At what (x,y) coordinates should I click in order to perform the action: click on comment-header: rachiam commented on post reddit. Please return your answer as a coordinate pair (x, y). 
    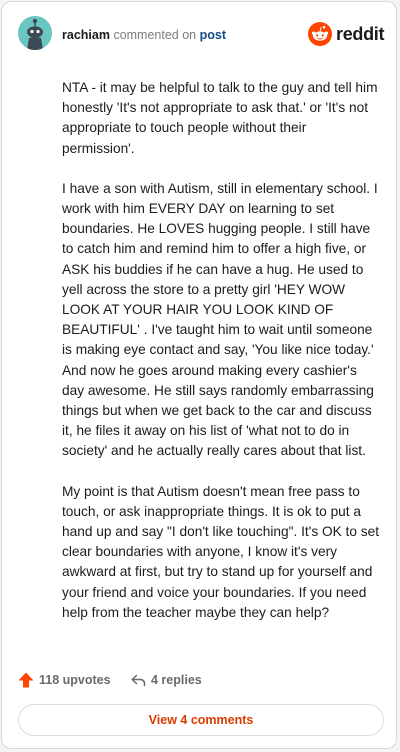
    Looking at the image, I should click on (201, 36).